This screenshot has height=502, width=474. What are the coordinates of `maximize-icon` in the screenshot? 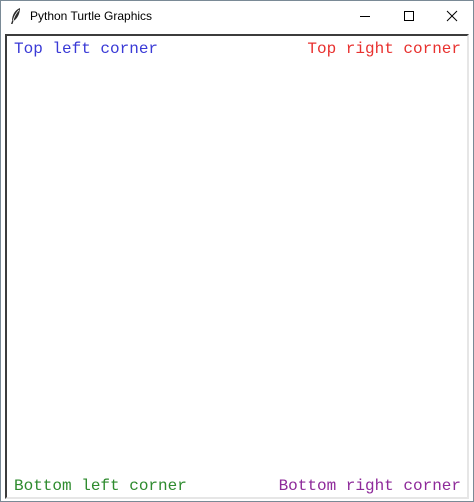 It's located at (409, 16).